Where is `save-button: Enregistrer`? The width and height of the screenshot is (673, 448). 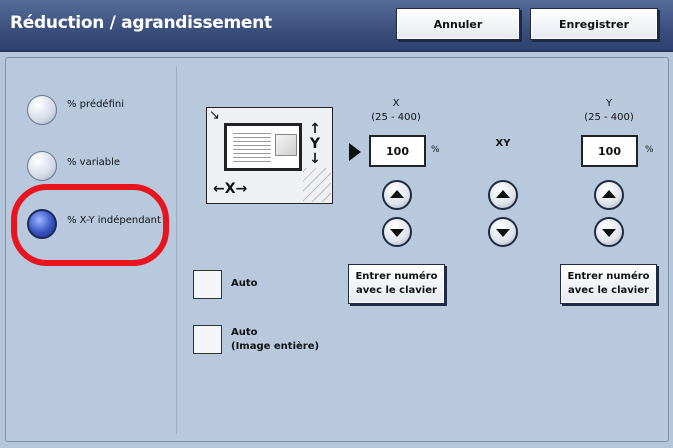
save-button: Enregistrer is located at coordinates (594, 24).